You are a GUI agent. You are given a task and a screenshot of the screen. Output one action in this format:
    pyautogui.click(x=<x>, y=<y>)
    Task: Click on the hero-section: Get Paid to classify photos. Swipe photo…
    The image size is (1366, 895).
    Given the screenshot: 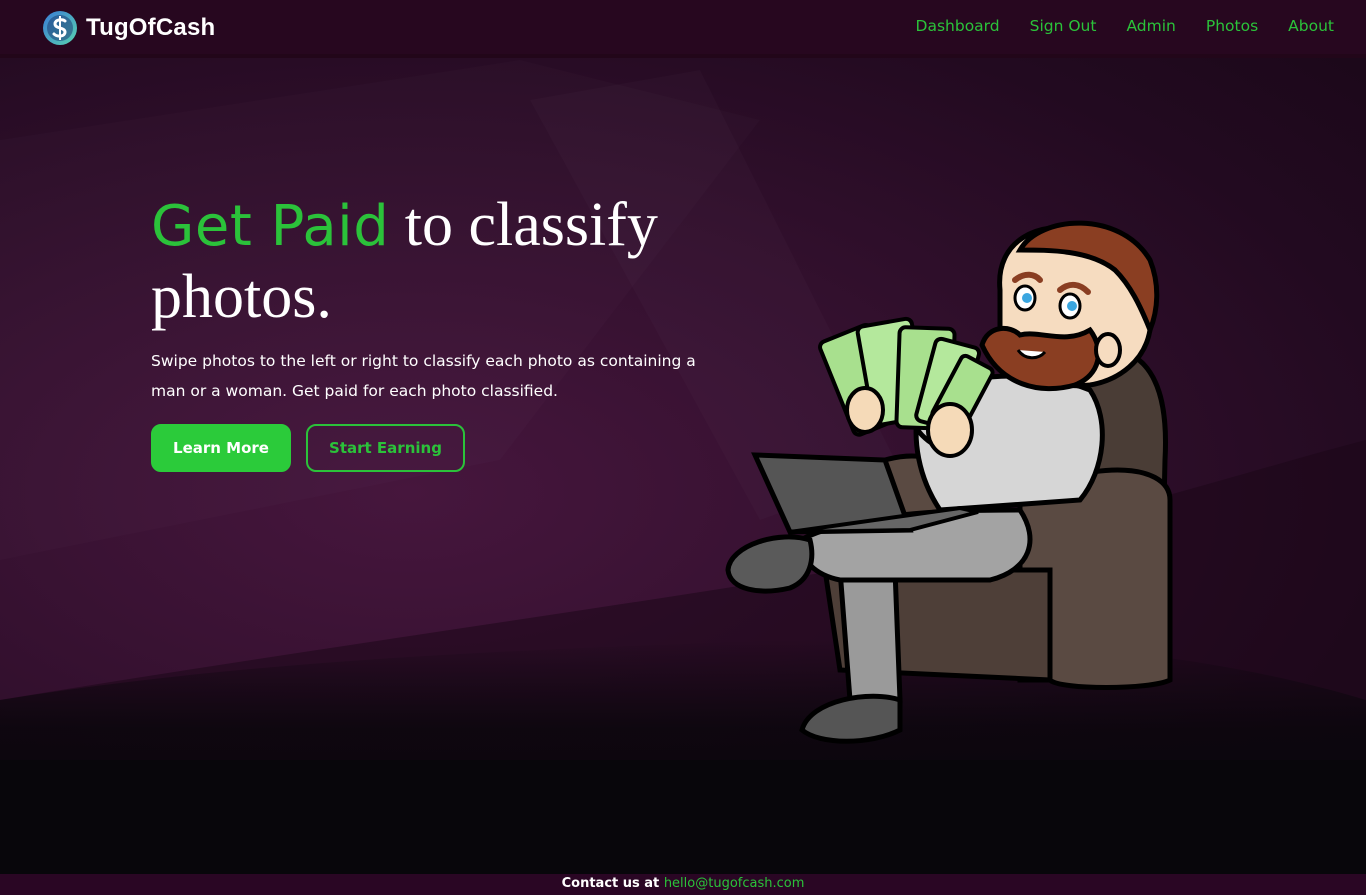 What is the action you would take?
    pyautogui.click(x=431, y=331)
    